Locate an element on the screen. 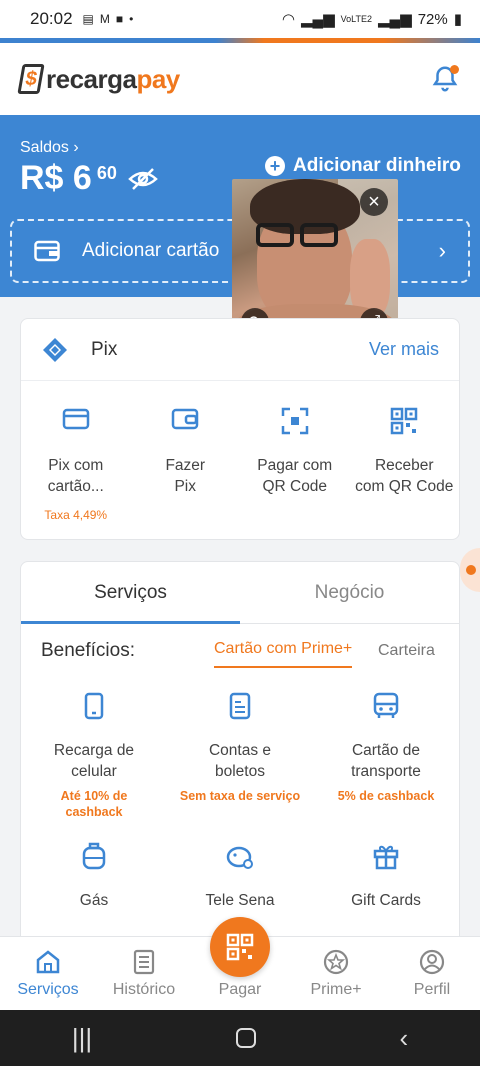 The width and height of the screenshot is (480, 1066). wifi-icon: ◠ is located at coordinates (288, 19).